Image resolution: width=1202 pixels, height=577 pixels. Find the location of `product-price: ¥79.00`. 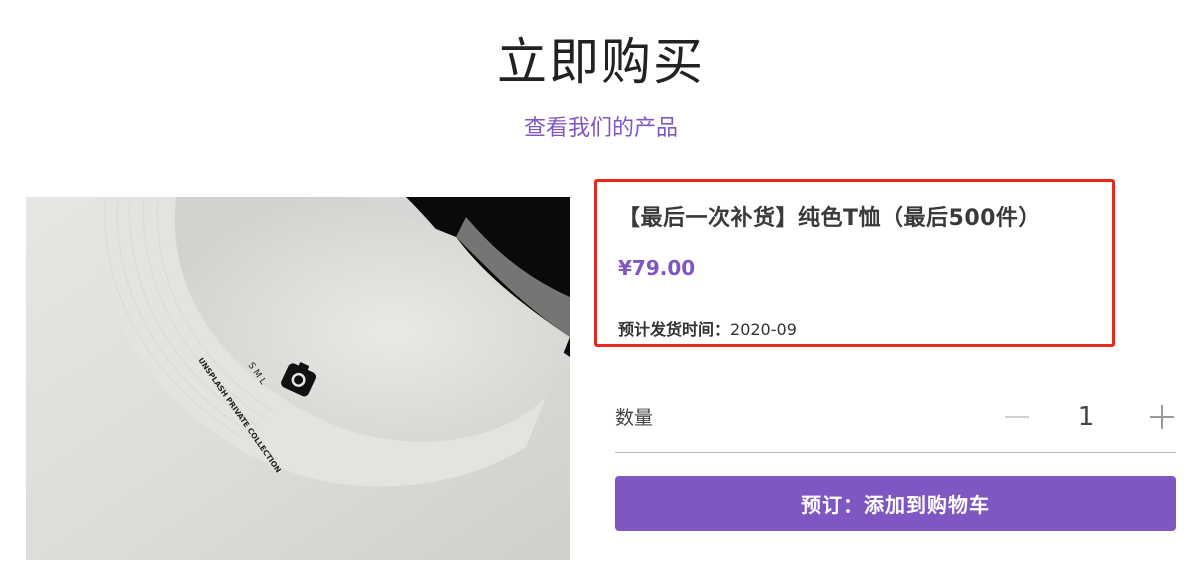

product-price: ¥79.00 is located at coordinates (657, 268).